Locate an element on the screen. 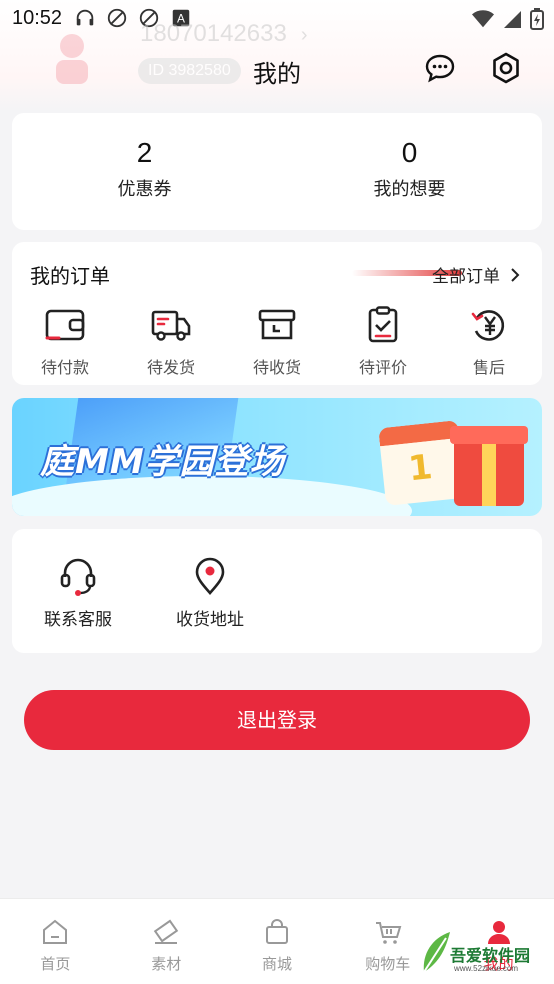  profile-phone: 18070142633 › is located at coordinates (224, 34).